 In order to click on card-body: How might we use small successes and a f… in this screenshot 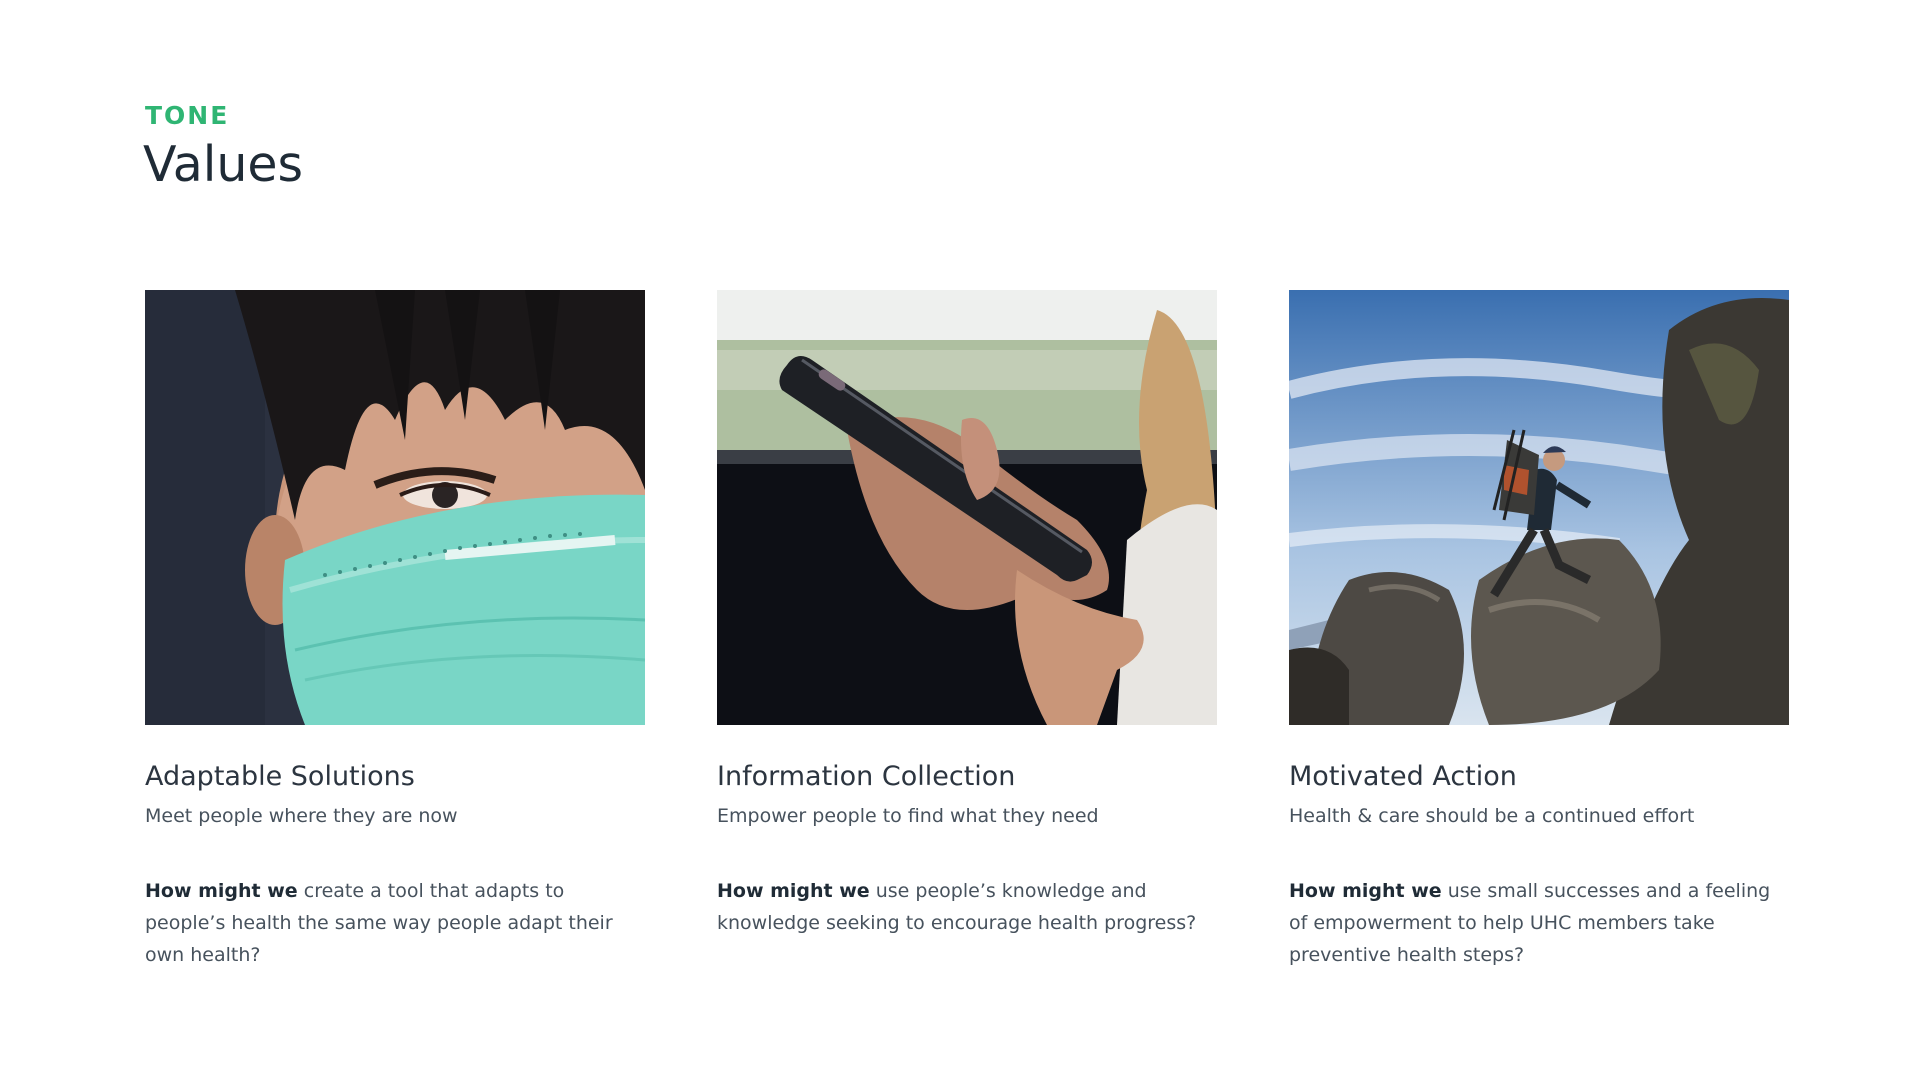, I will do `click(1539, 923)`.